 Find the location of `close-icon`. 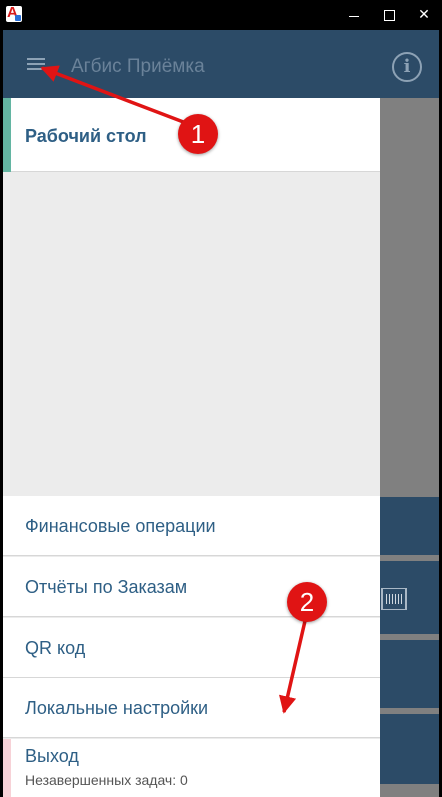

close-icon is located at coordinates (424, 15).